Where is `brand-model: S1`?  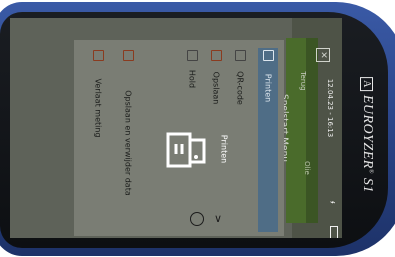
brand-model: S1 is located at coordinates (367, 185).